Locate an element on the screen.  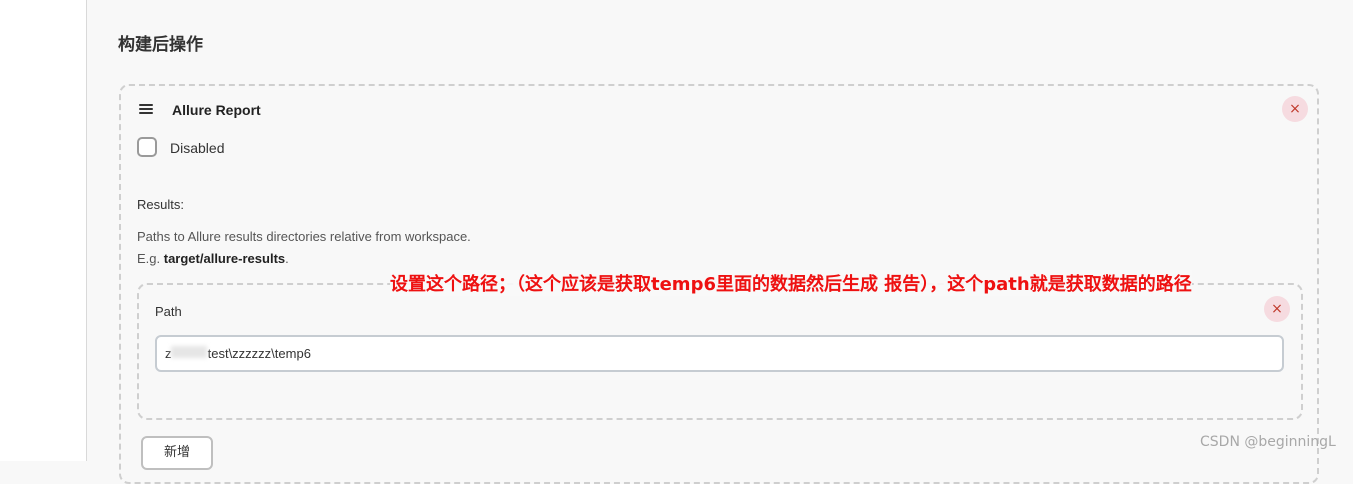
left-sidebar is located at coordinates (43, 230).